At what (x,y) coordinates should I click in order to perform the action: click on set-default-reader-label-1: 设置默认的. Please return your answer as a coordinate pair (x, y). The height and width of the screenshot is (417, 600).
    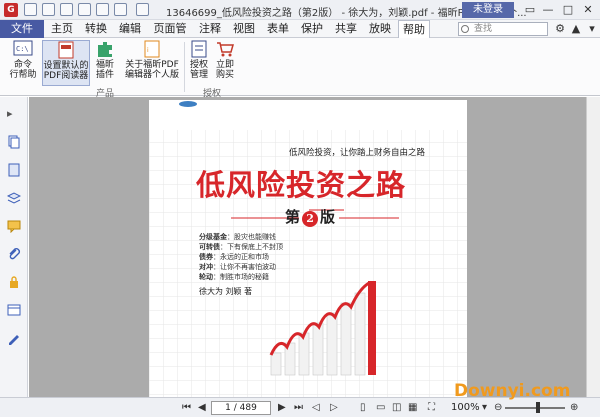
    Looking at the image, I should click on (66, 66).